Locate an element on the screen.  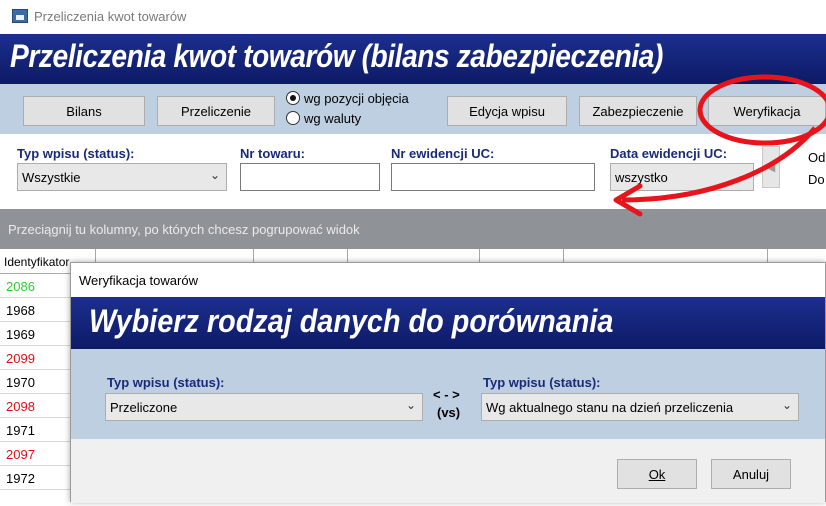
right-type-label: Typ wpisu (status): is located at coordinates (542, 382).